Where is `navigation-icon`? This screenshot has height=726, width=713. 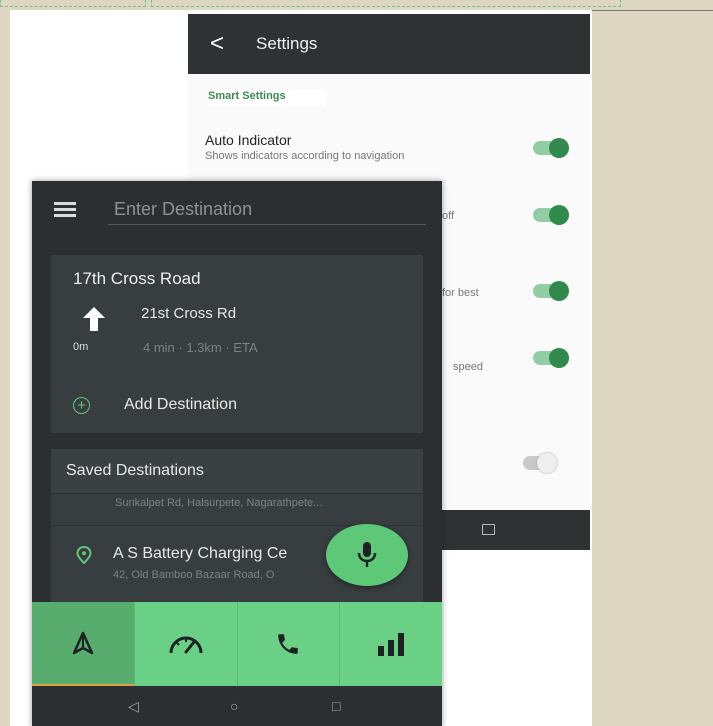
navigation-icon is located at coordinates (83, 643).